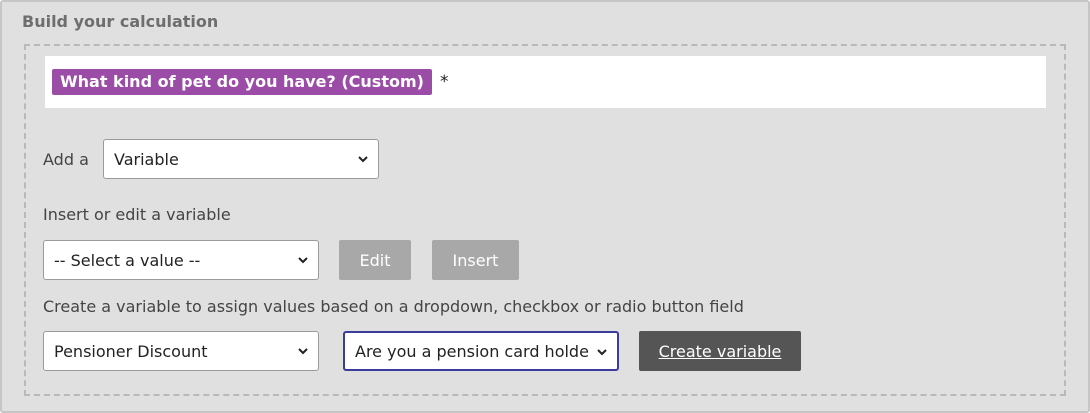 The image size is (1090, 413). Describe the element at coordinates (720, 351) in the screenshot. I see `create-variable-button: Create variable` at that location.